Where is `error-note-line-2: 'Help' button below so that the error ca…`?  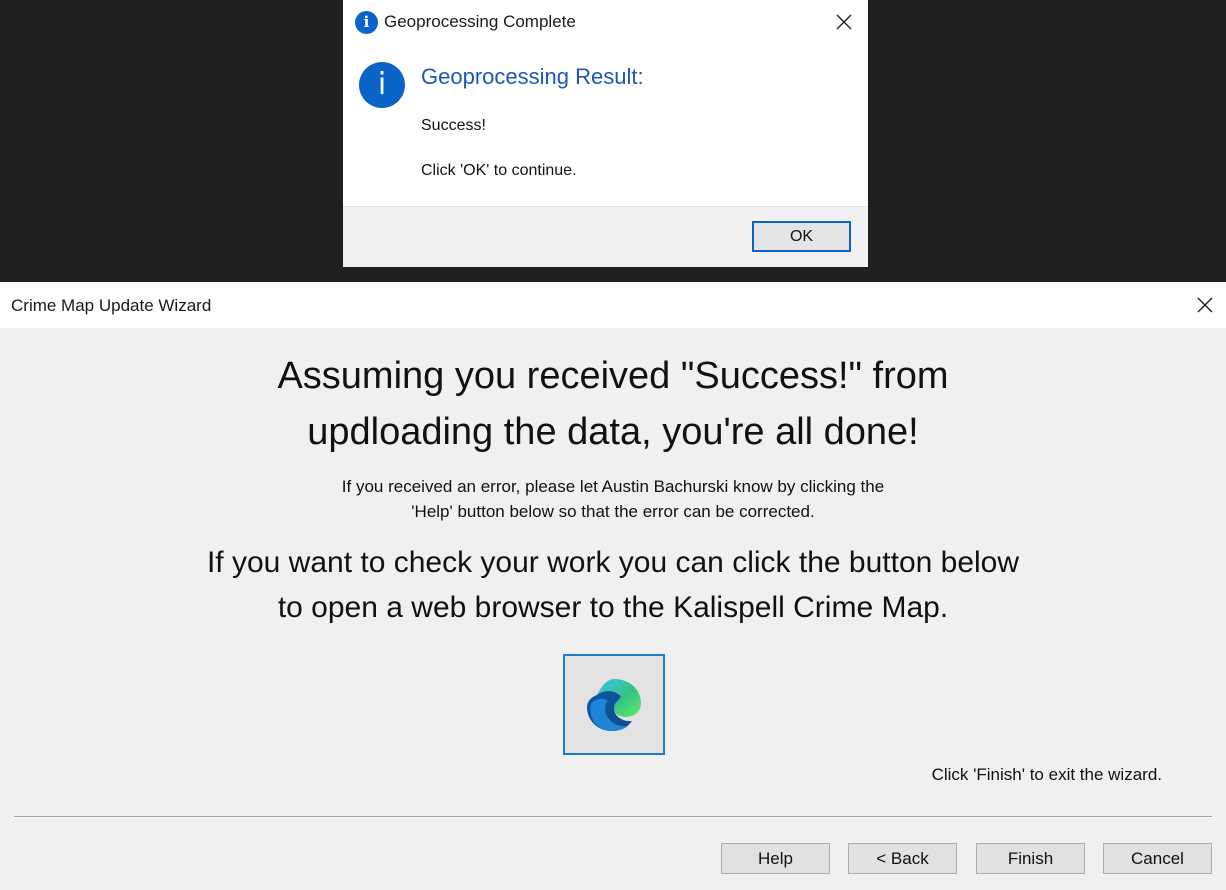
error-note-line-2: 'Help' button below so that the error ca… is located at coordinates (613, 511).